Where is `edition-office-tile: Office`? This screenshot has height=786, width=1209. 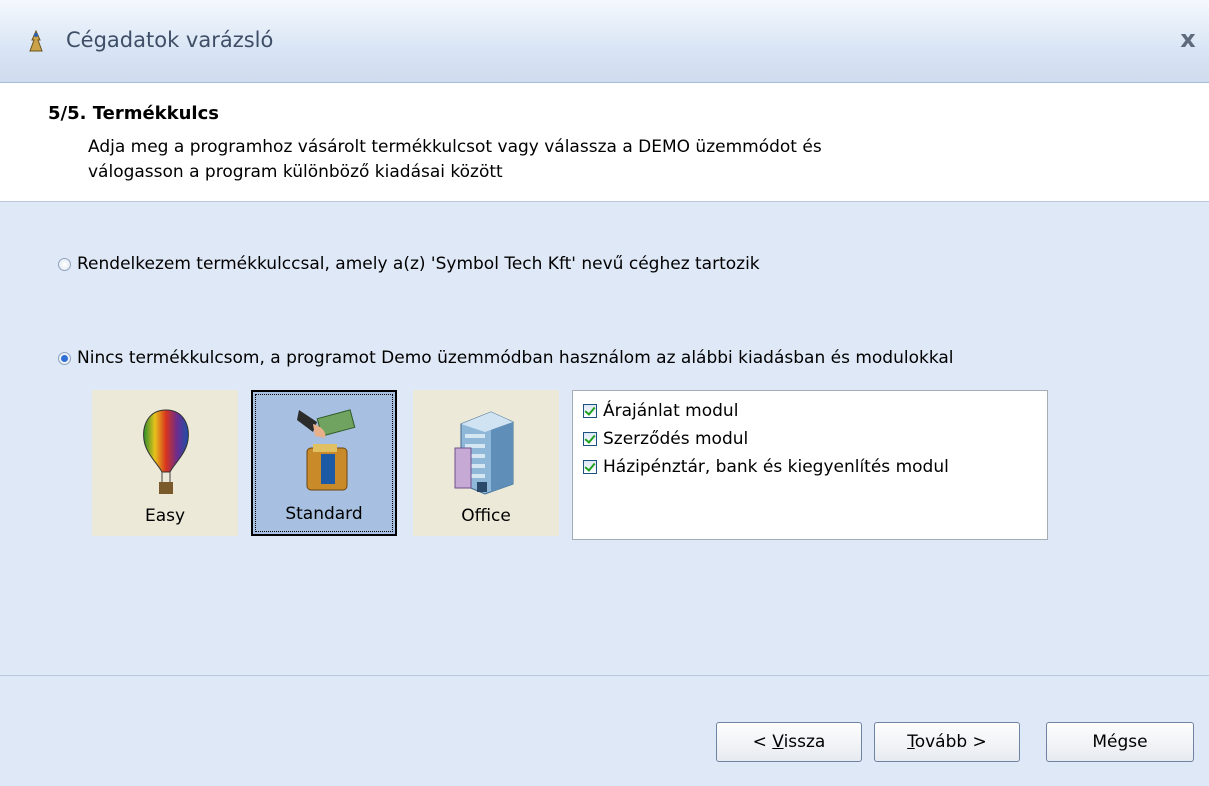 edition-office-tile: Office is located at coordinates (486, 463).